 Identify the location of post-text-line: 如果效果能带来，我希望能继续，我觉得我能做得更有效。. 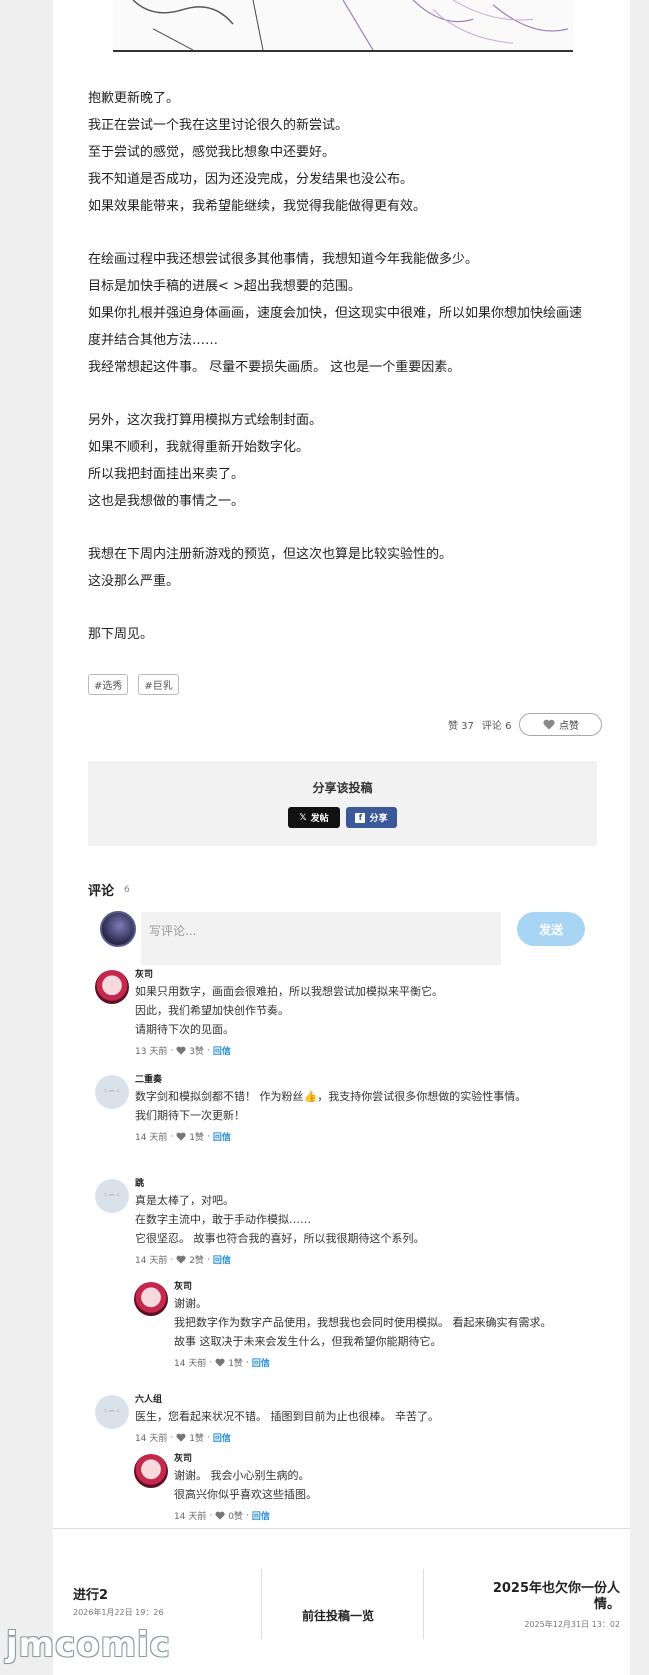
(257, 206).